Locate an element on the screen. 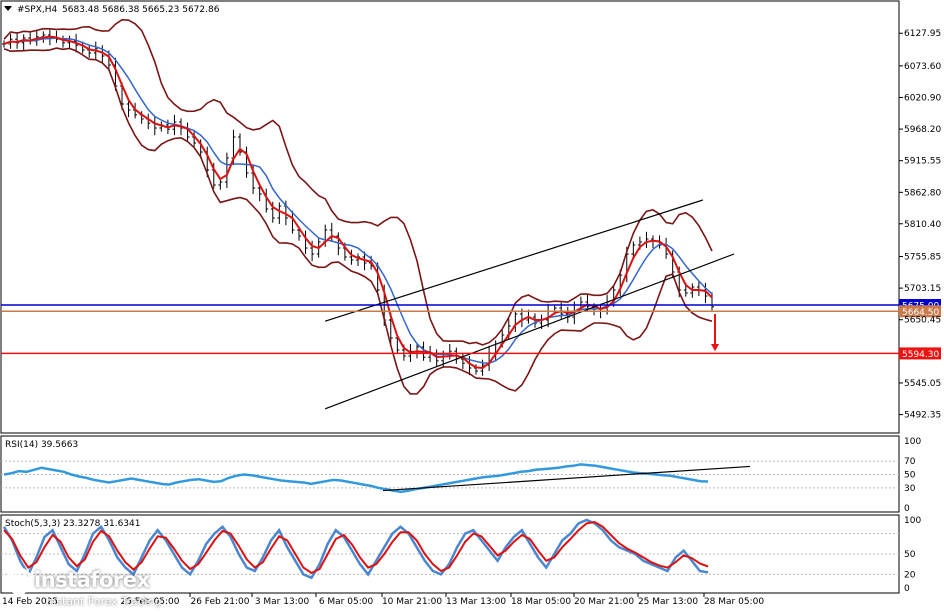  price-y-tick-label: 5703.15 is located at coordinates (922, 289).